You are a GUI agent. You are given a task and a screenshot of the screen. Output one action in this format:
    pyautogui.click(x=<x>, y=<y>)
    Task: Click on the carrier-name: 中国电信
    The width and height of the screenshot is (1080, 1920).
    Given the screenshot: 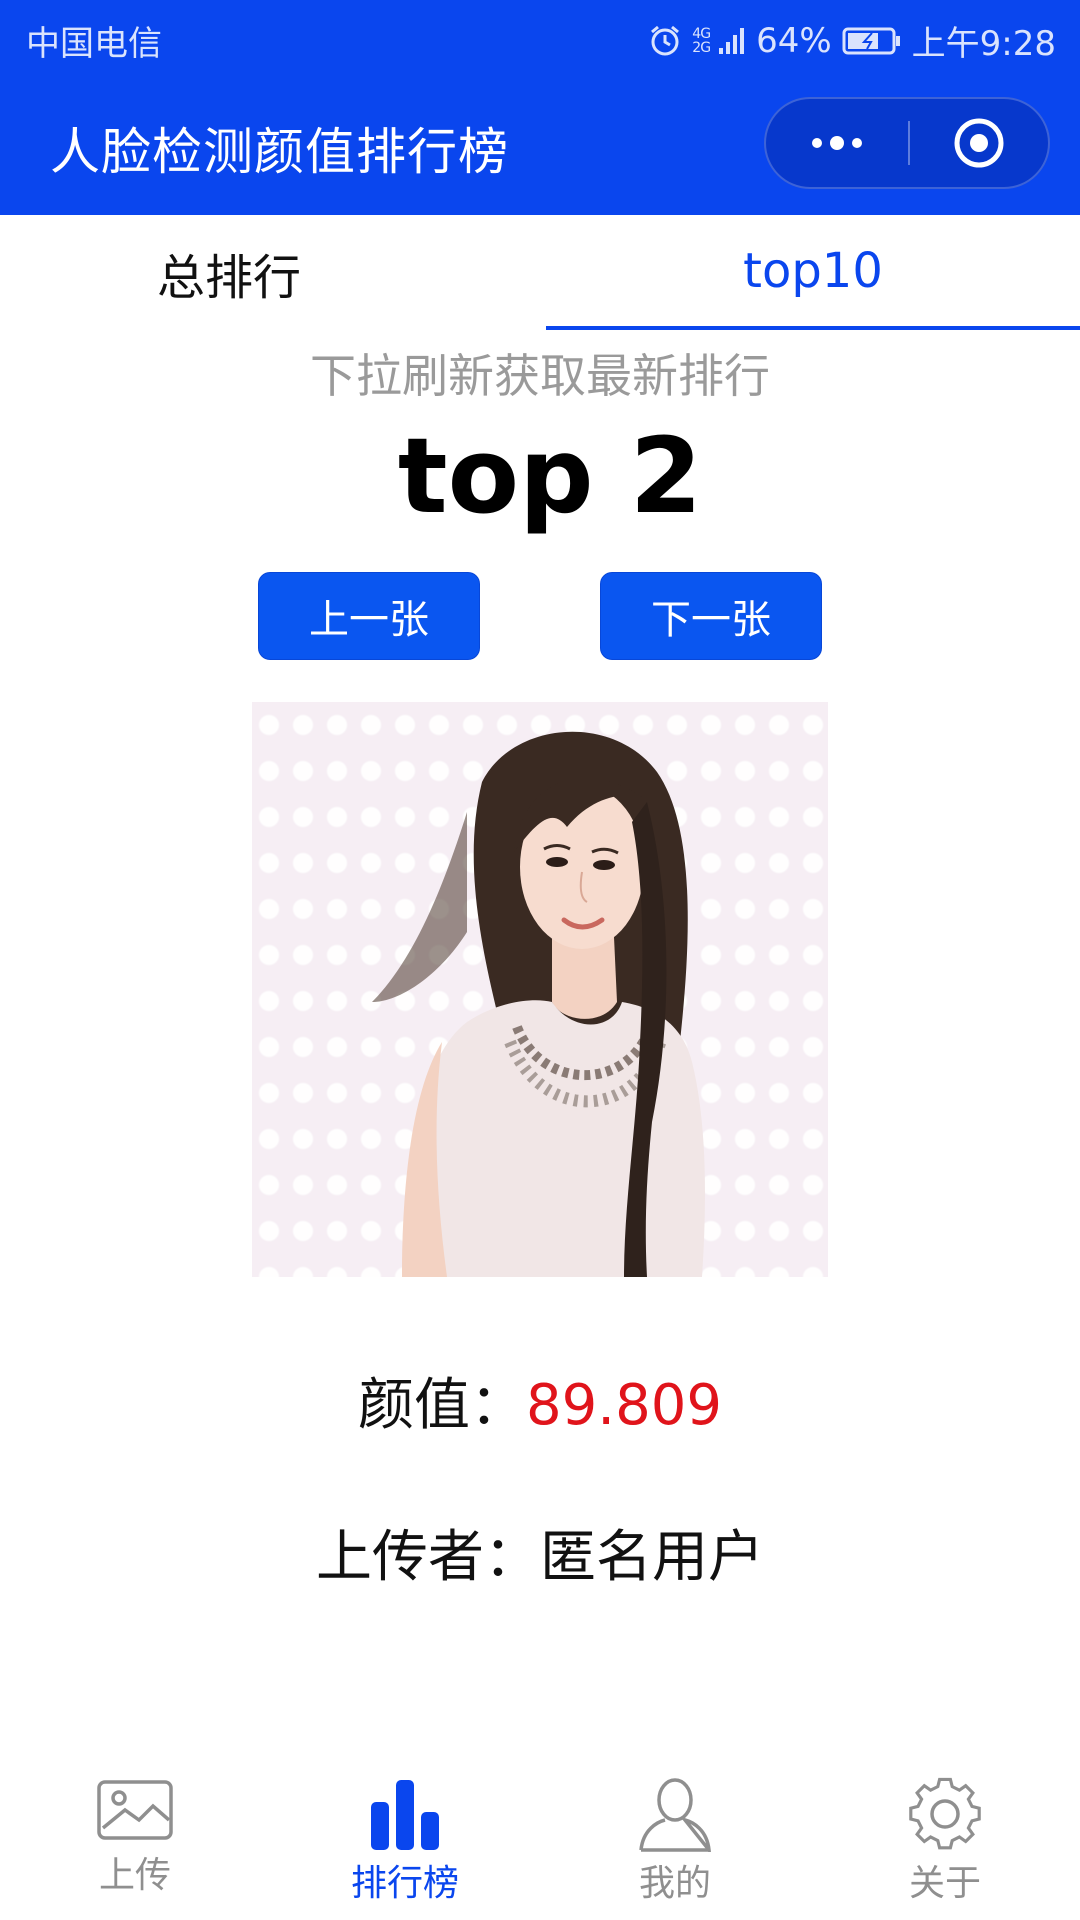 What is the action you would take?
    pyautogui.click(x=94, y=44)
    